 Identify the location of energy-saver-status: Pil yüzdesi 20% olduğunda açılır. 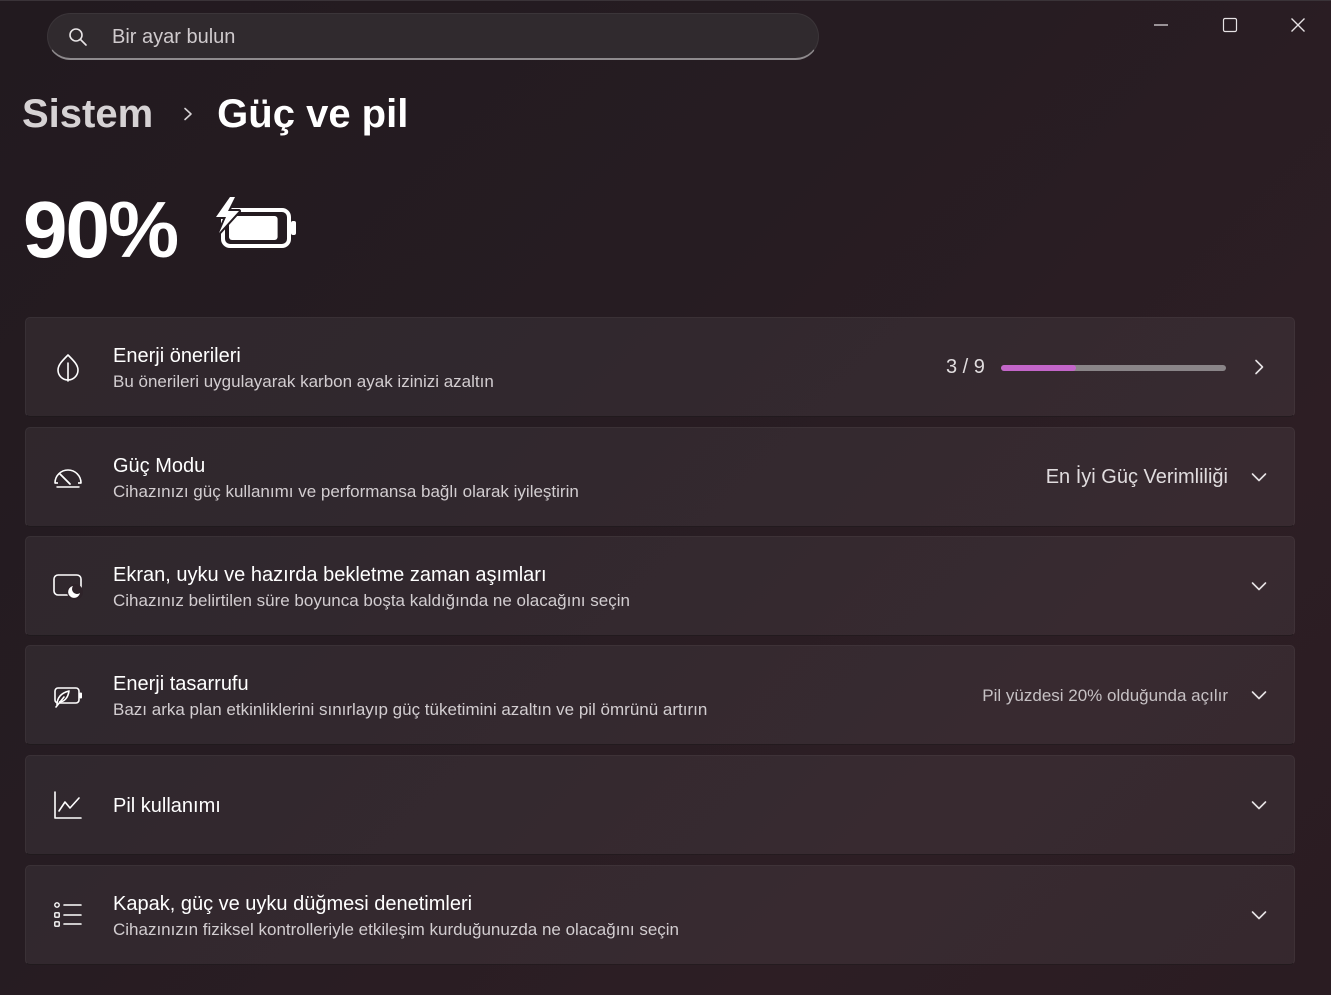
(1105, 695).